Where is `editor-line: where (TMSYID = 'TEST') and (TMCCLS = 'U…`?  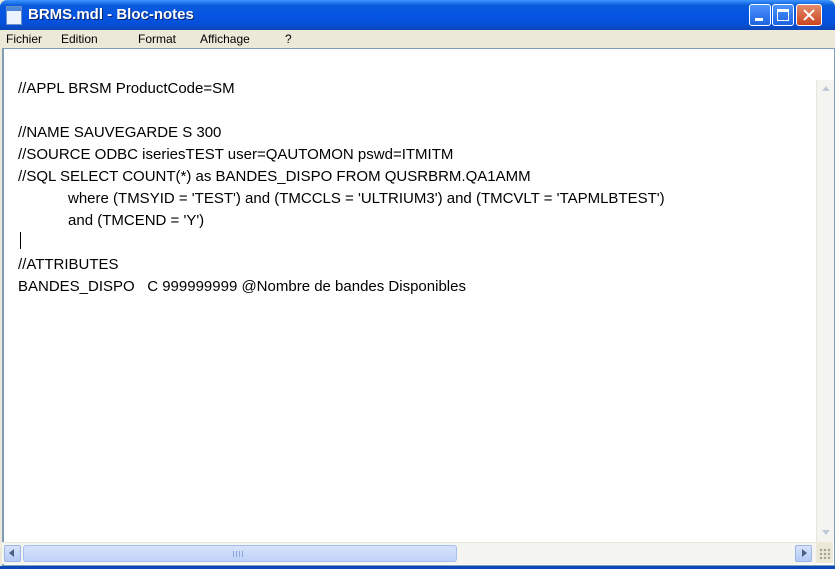 editor-line: where (TMSYID = 'TEST') and (TMCCLS = 'U… is located at coordinates (341, 198).